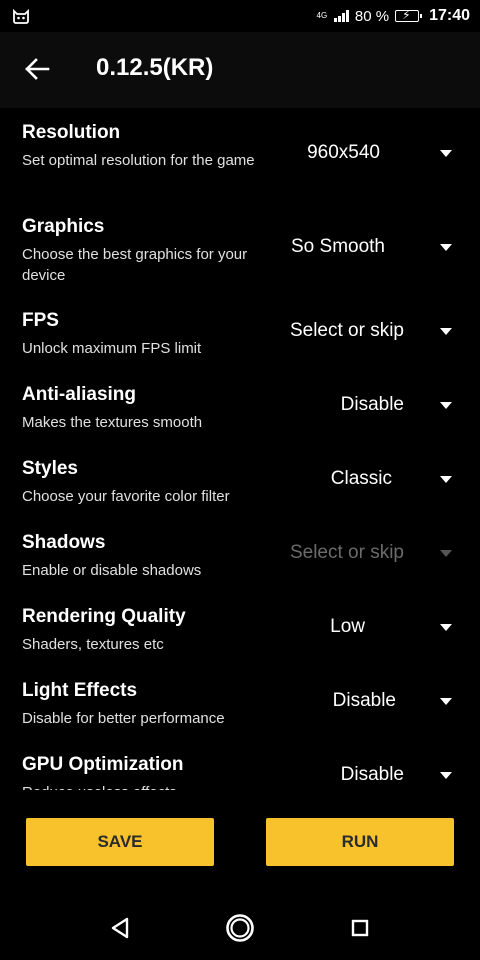 This screenshot has height=960, width=480. Describe the element at coordinates (341, 16) in the screenshot. I see `signal-icon` at that location.